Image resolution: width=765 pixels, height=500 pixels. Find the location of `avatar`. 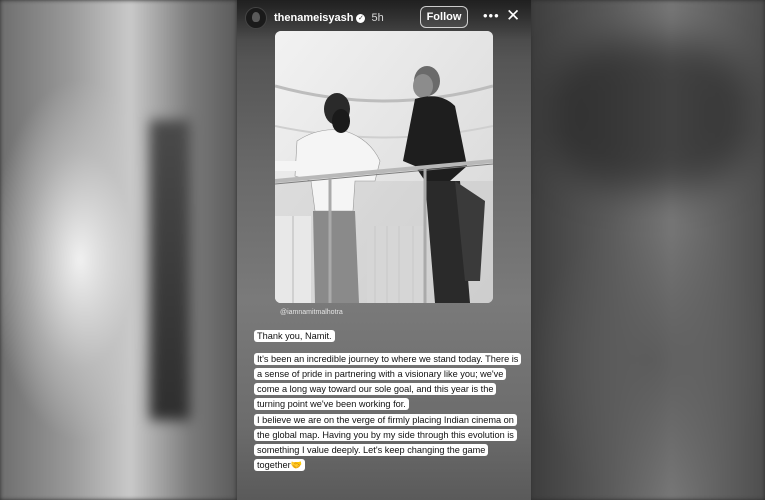

avatar is located at coordinates (256, 18).